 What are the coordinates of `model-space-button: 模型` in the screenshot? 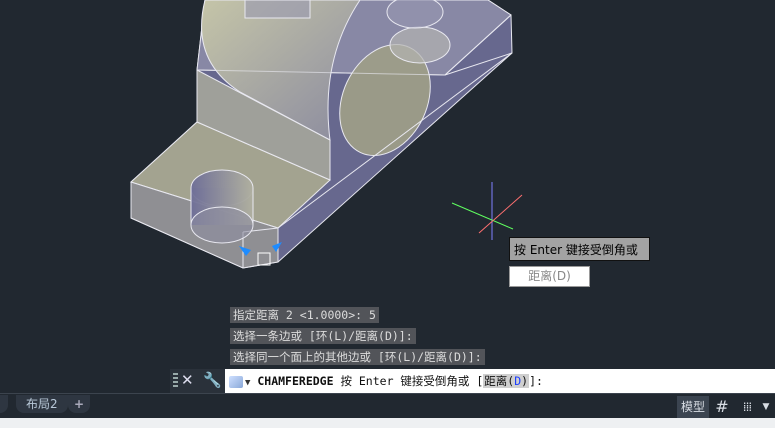 It's located at (693, 407).